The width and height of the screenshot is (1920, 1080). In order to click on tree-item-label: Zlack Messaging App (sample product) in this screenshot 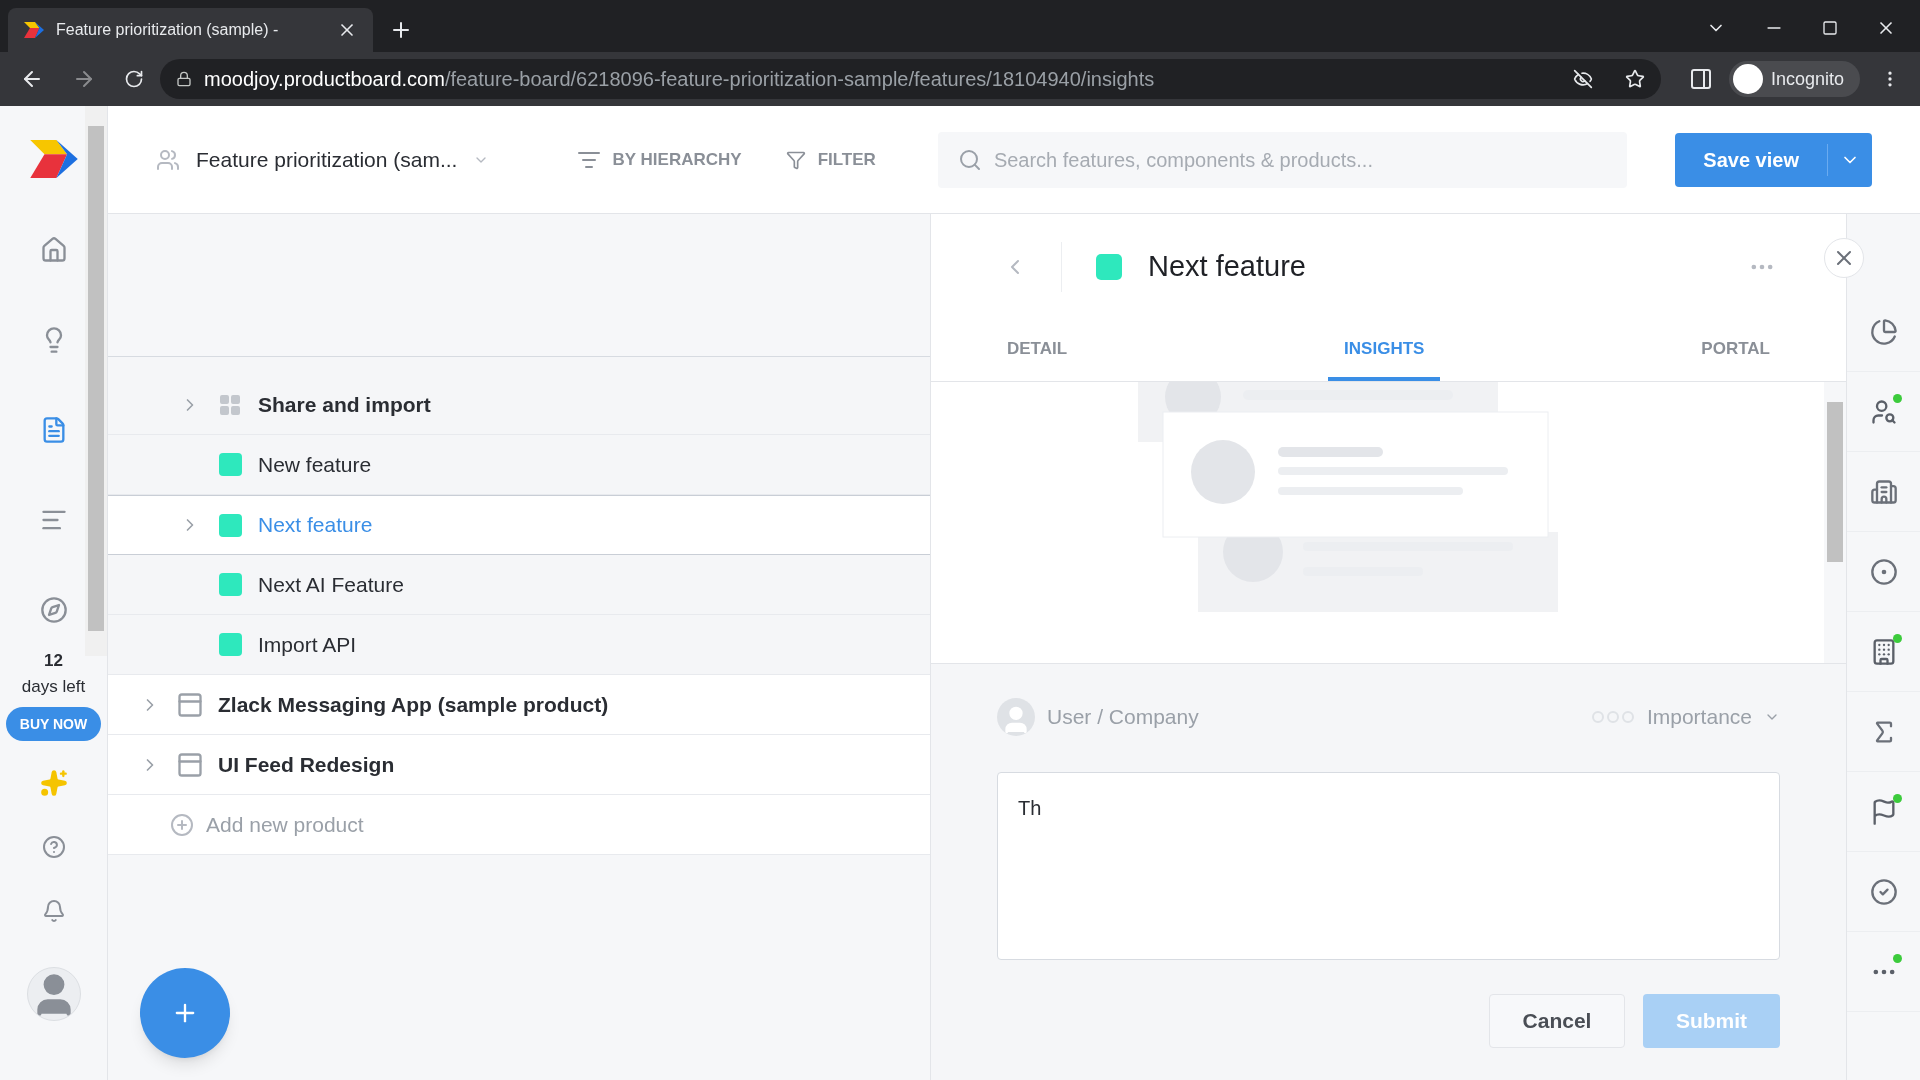, I will do `click(413, 704)`.